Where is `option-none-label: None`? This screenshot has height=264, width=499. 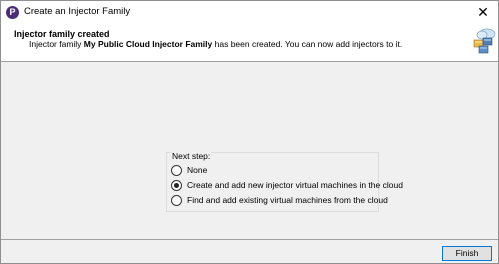
option-none-label: None is located at coordinates (197, 170).